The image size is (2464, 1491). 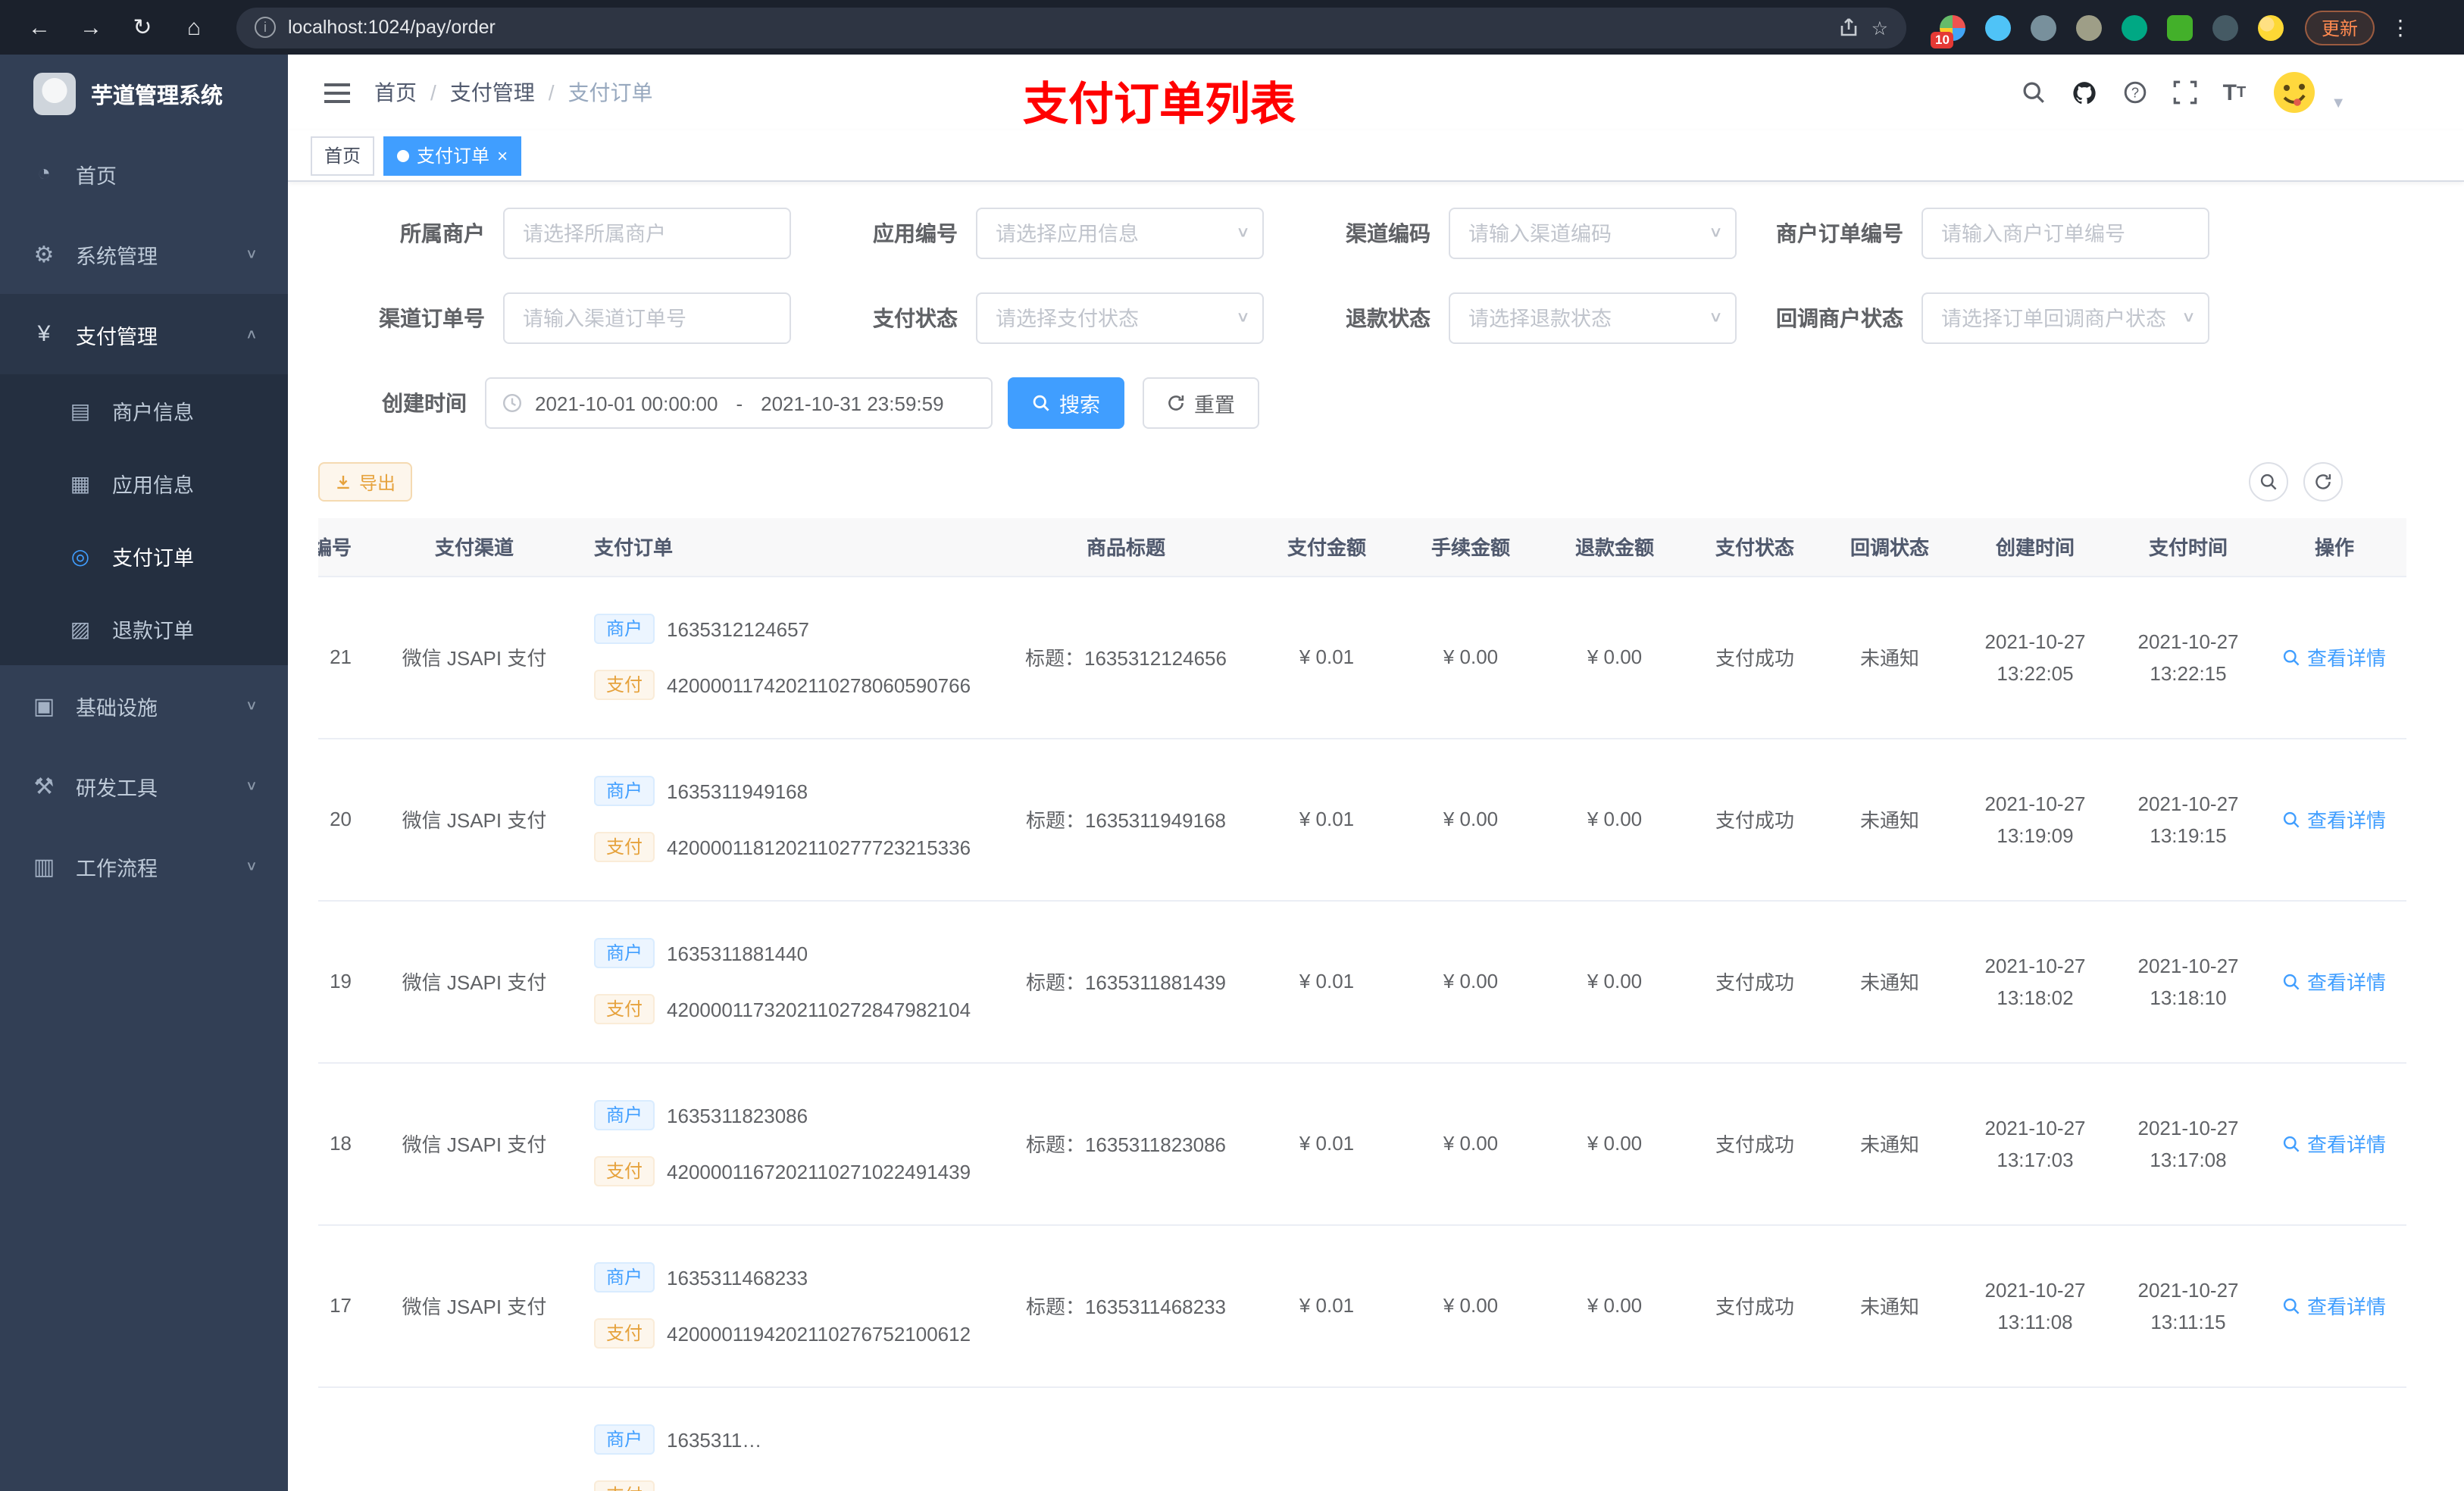 I want to click on sidebar-item-workflow: ▥ 工作流程 ∨, so click(x=144, y=866).